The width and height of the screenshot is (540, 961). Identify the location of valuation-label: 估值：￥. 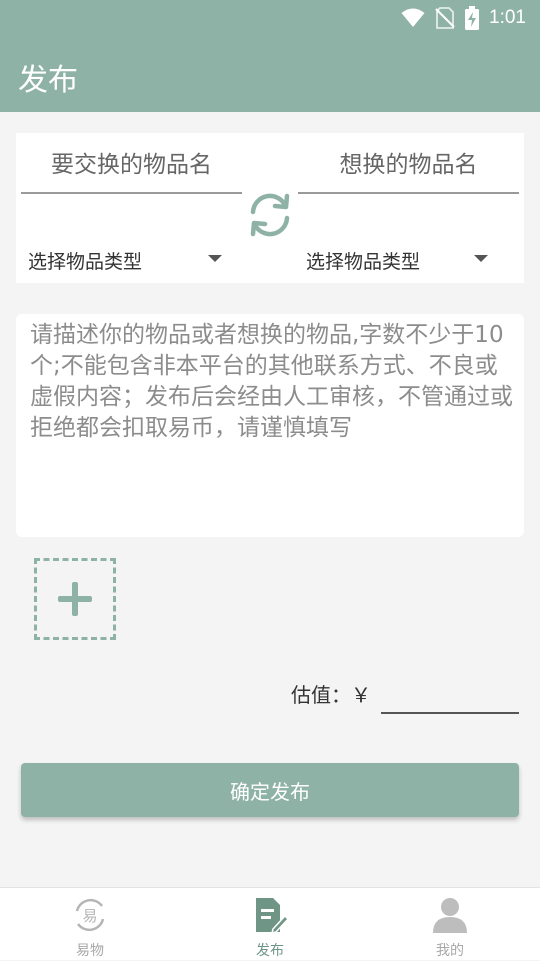
(331, 695).